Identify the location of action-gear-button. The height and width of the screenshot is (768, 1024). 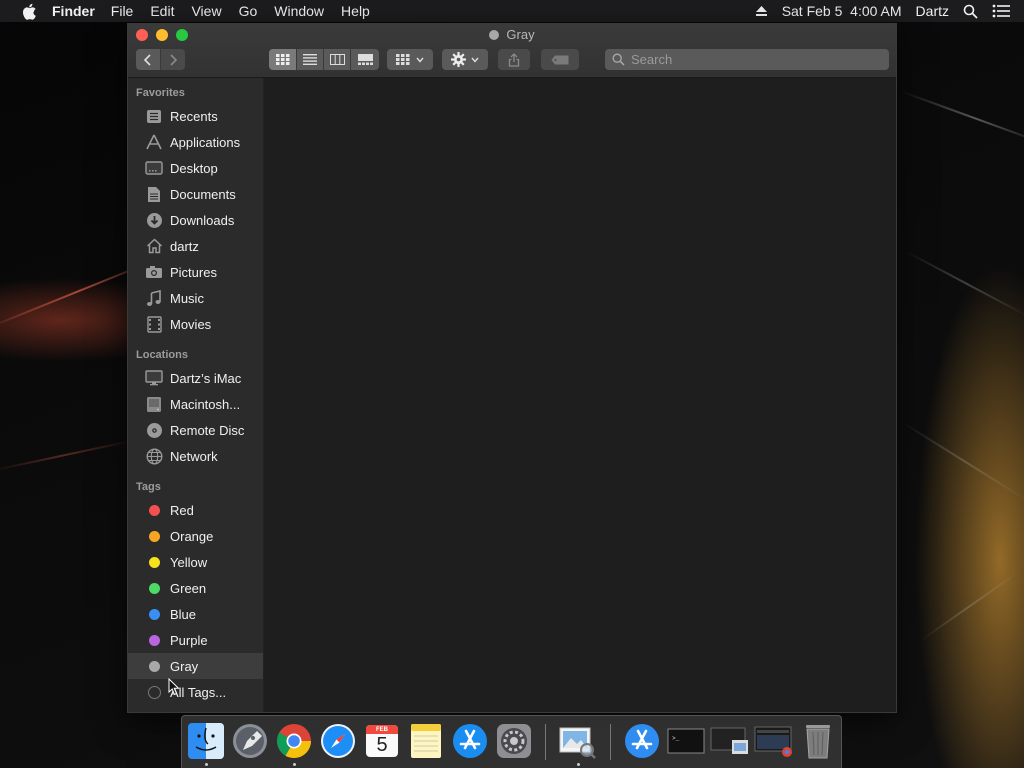
(465, 59).